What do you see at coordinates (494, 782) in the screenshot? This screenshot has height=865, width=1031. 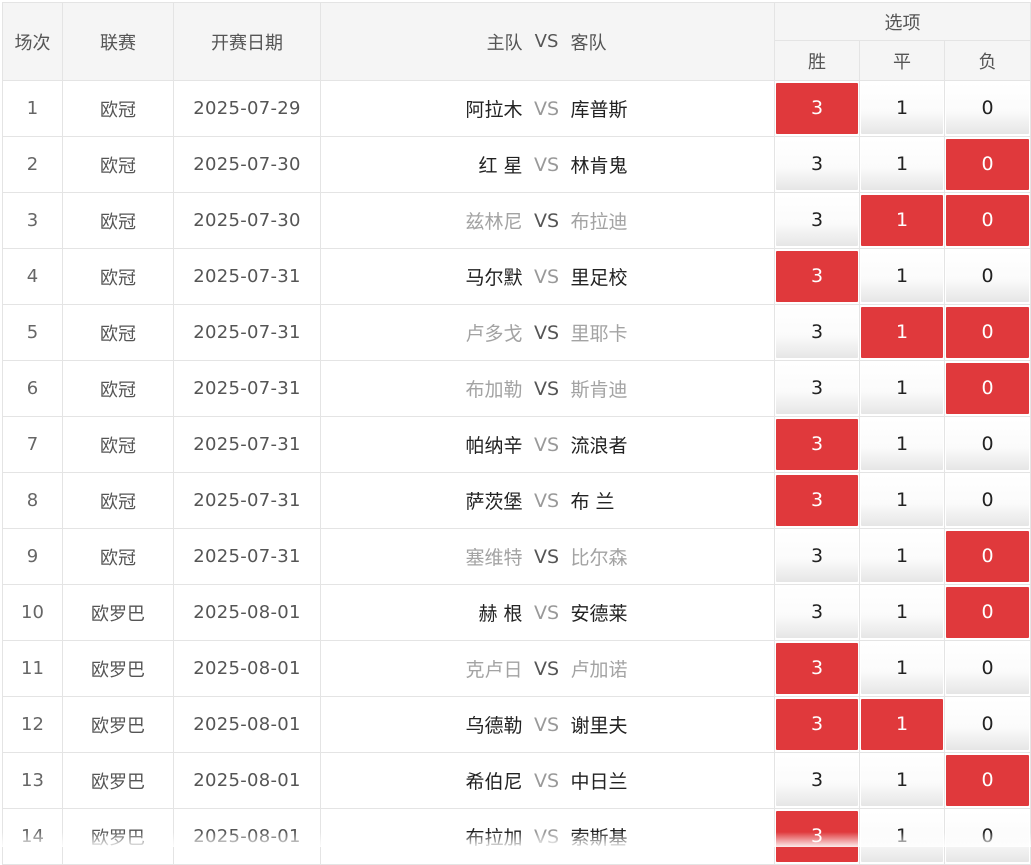 I see `home-team: 希伯尼` at bounding box center [494, 782].